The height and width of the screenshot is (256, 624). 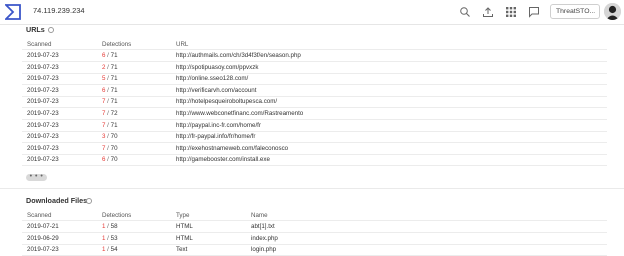 I want to click on detections-cell: 1 / 53, so click(x=110, y=238).